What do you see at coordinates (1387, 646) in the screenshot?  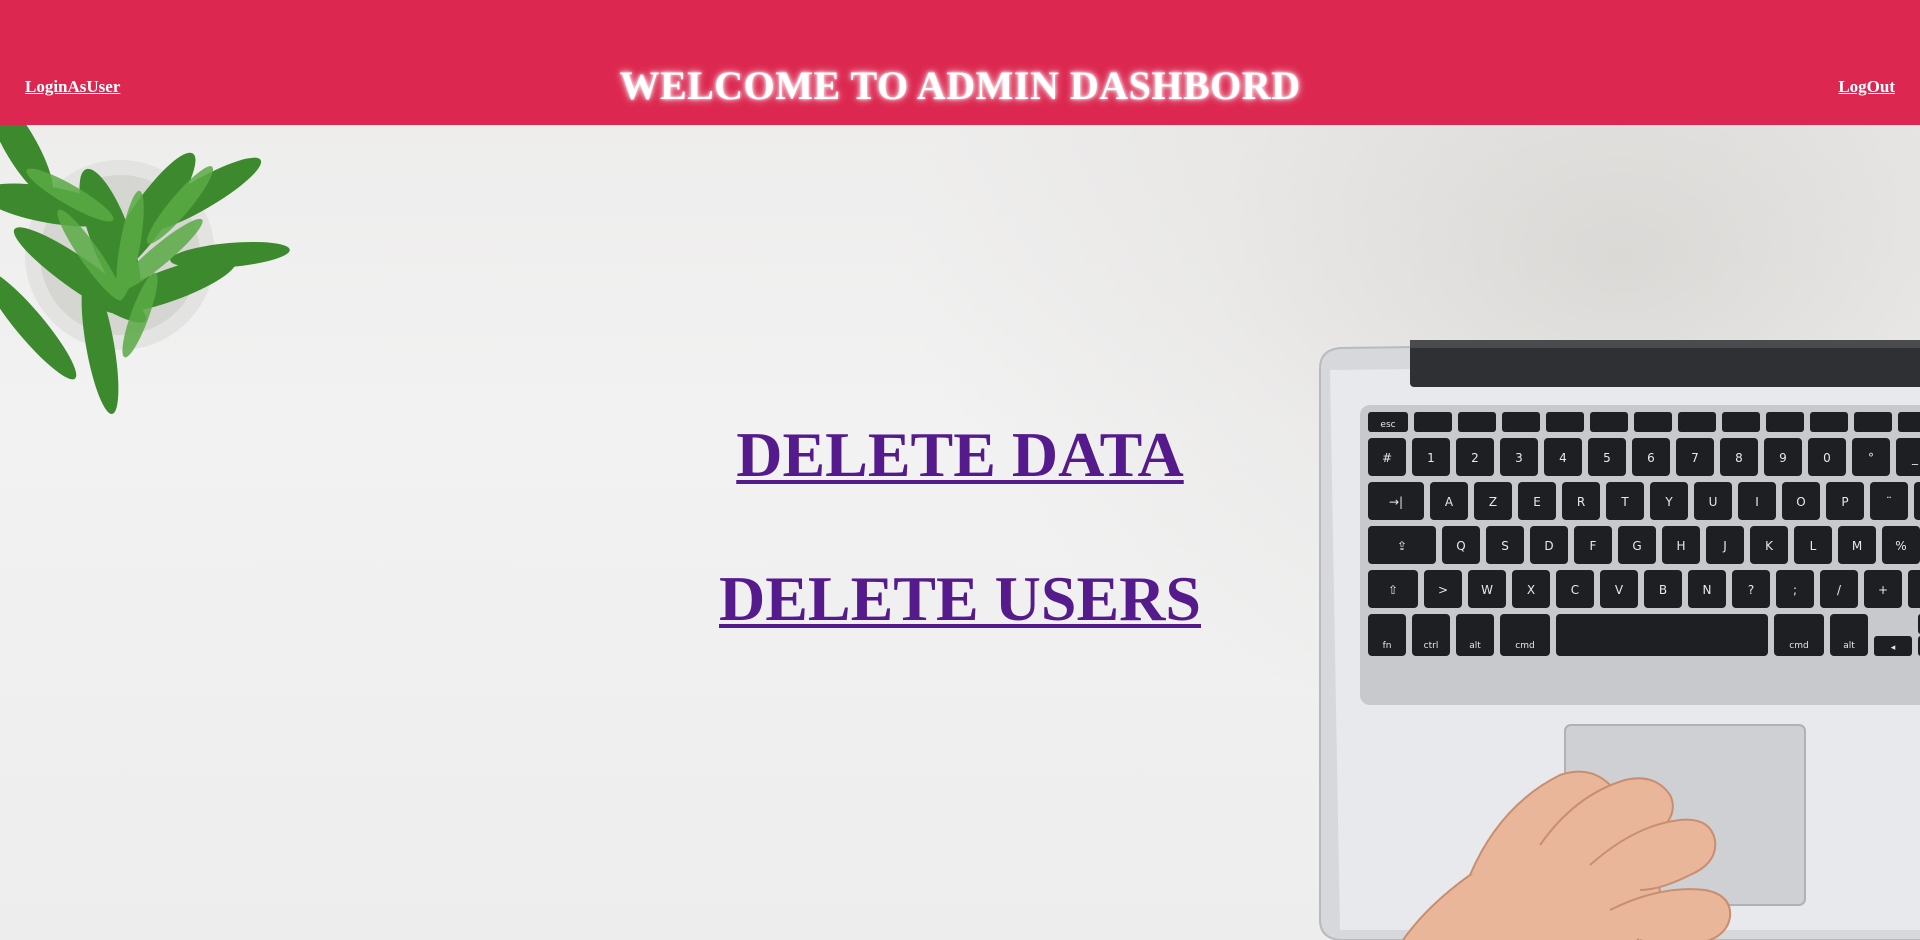 I see `svg-text: fn` at bounding box center [1387, 646].